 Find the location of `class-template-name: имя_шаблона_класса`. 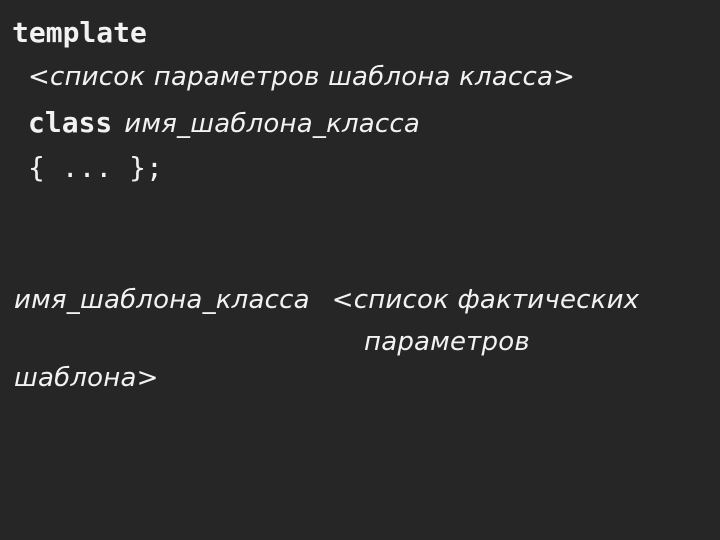

class-template-name: имя_шаблона_класса is located at coordinates (272, 124).